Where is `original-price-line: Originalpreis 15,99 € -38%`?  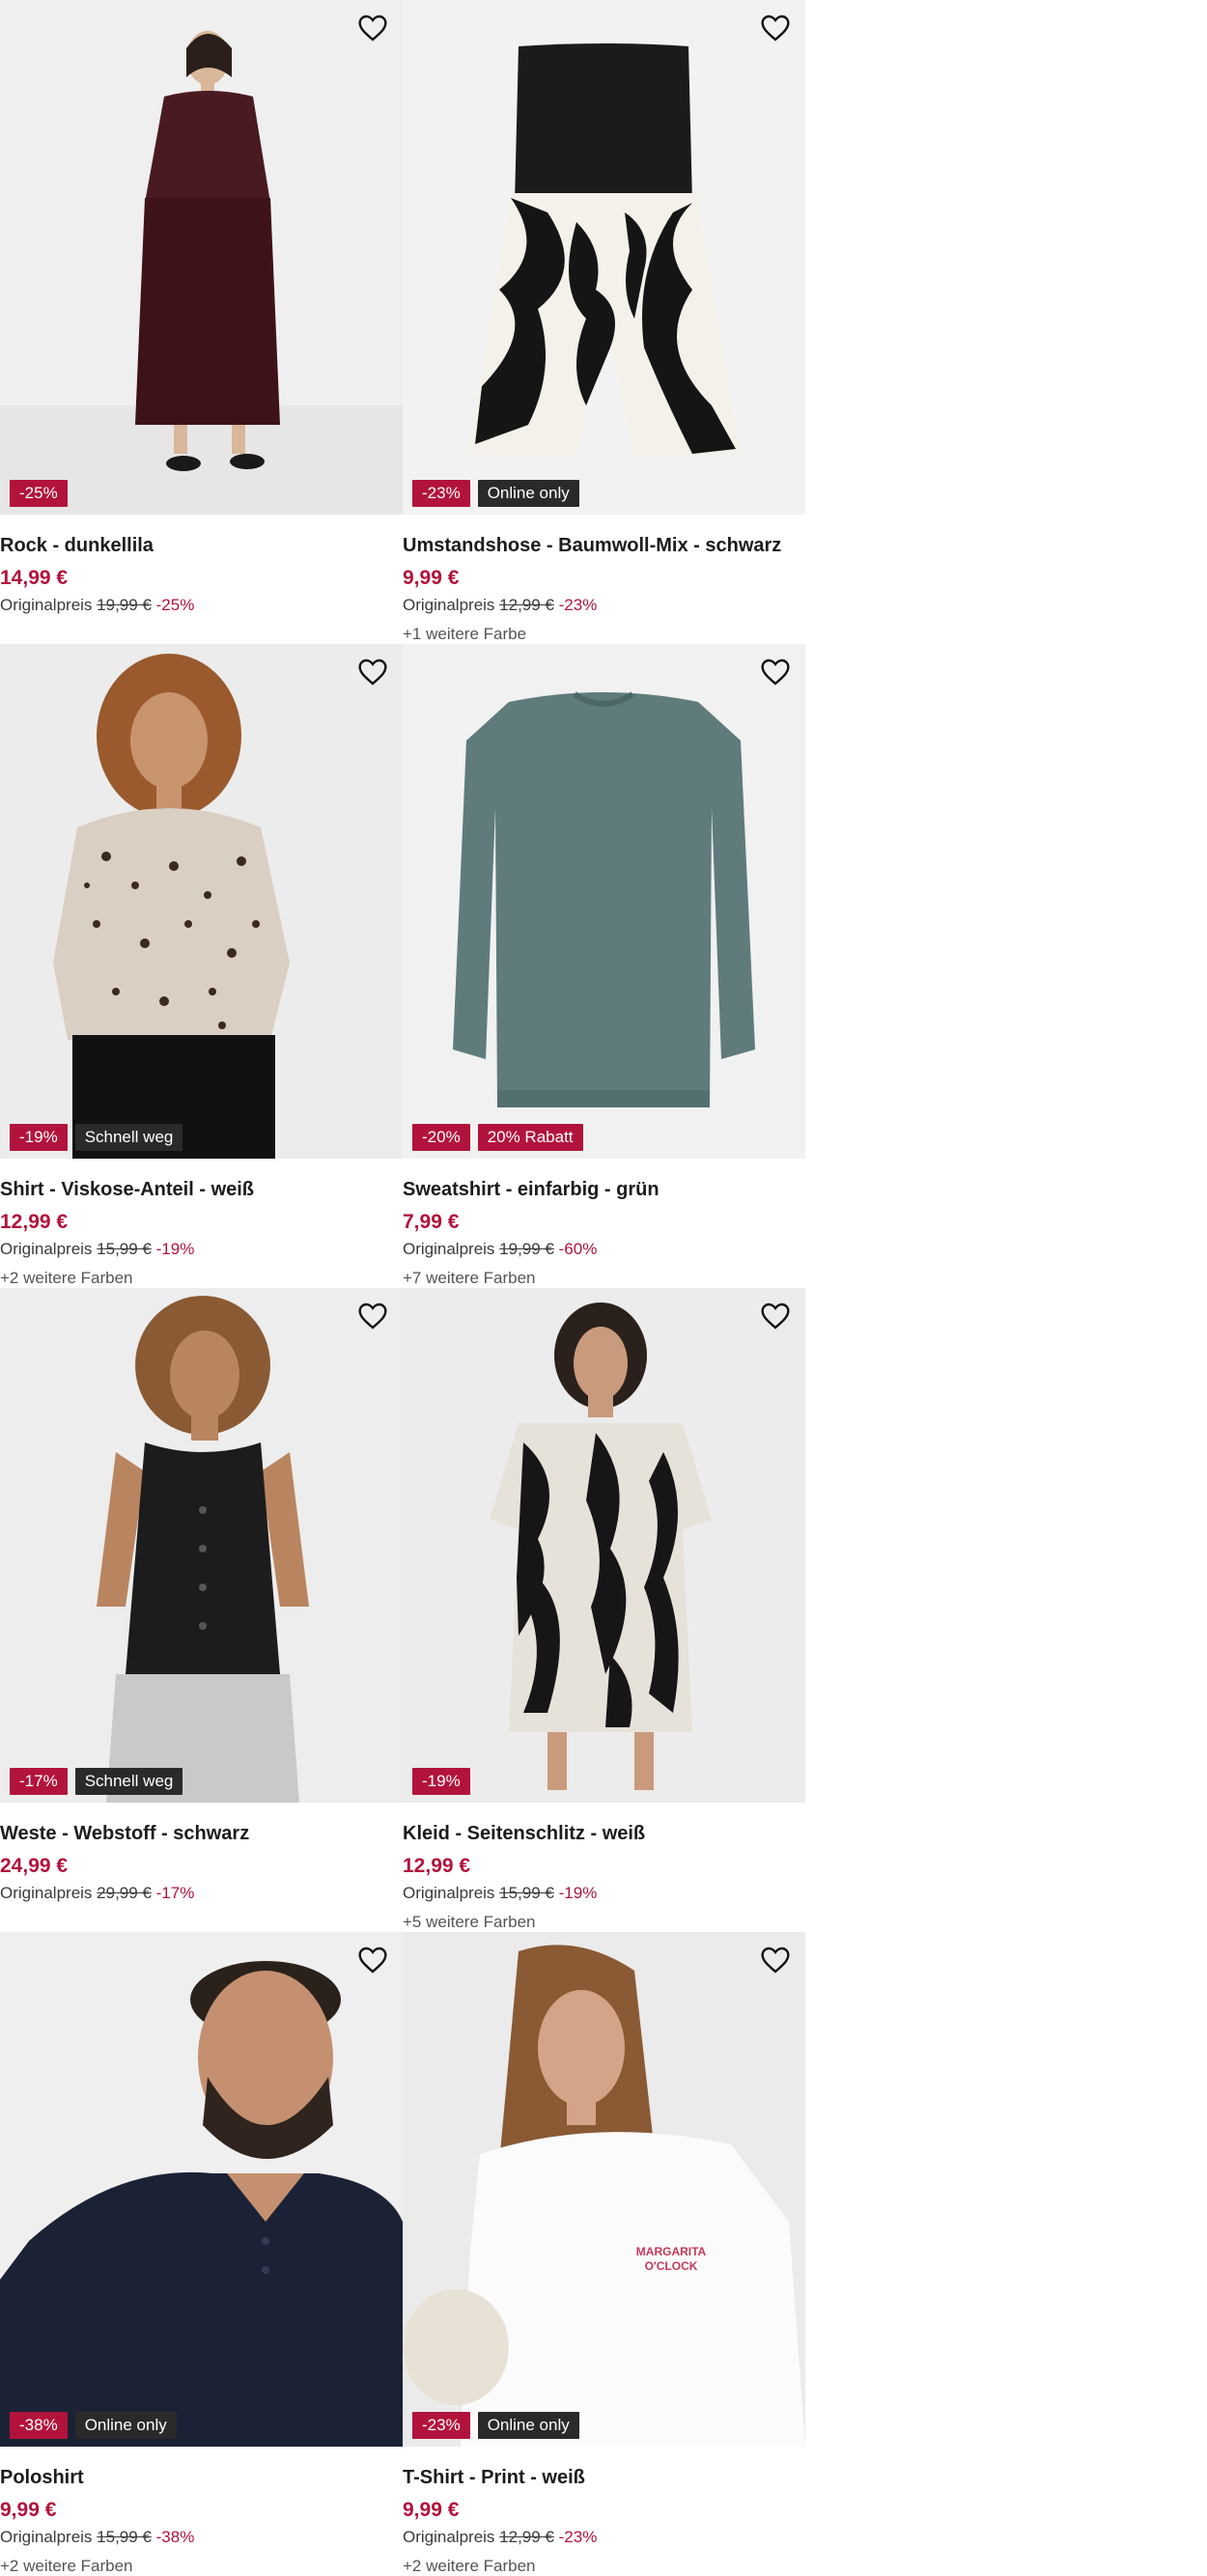
original-price-line: Originalpreis 15,99 € -38% is located at coordinates (202, 2538).